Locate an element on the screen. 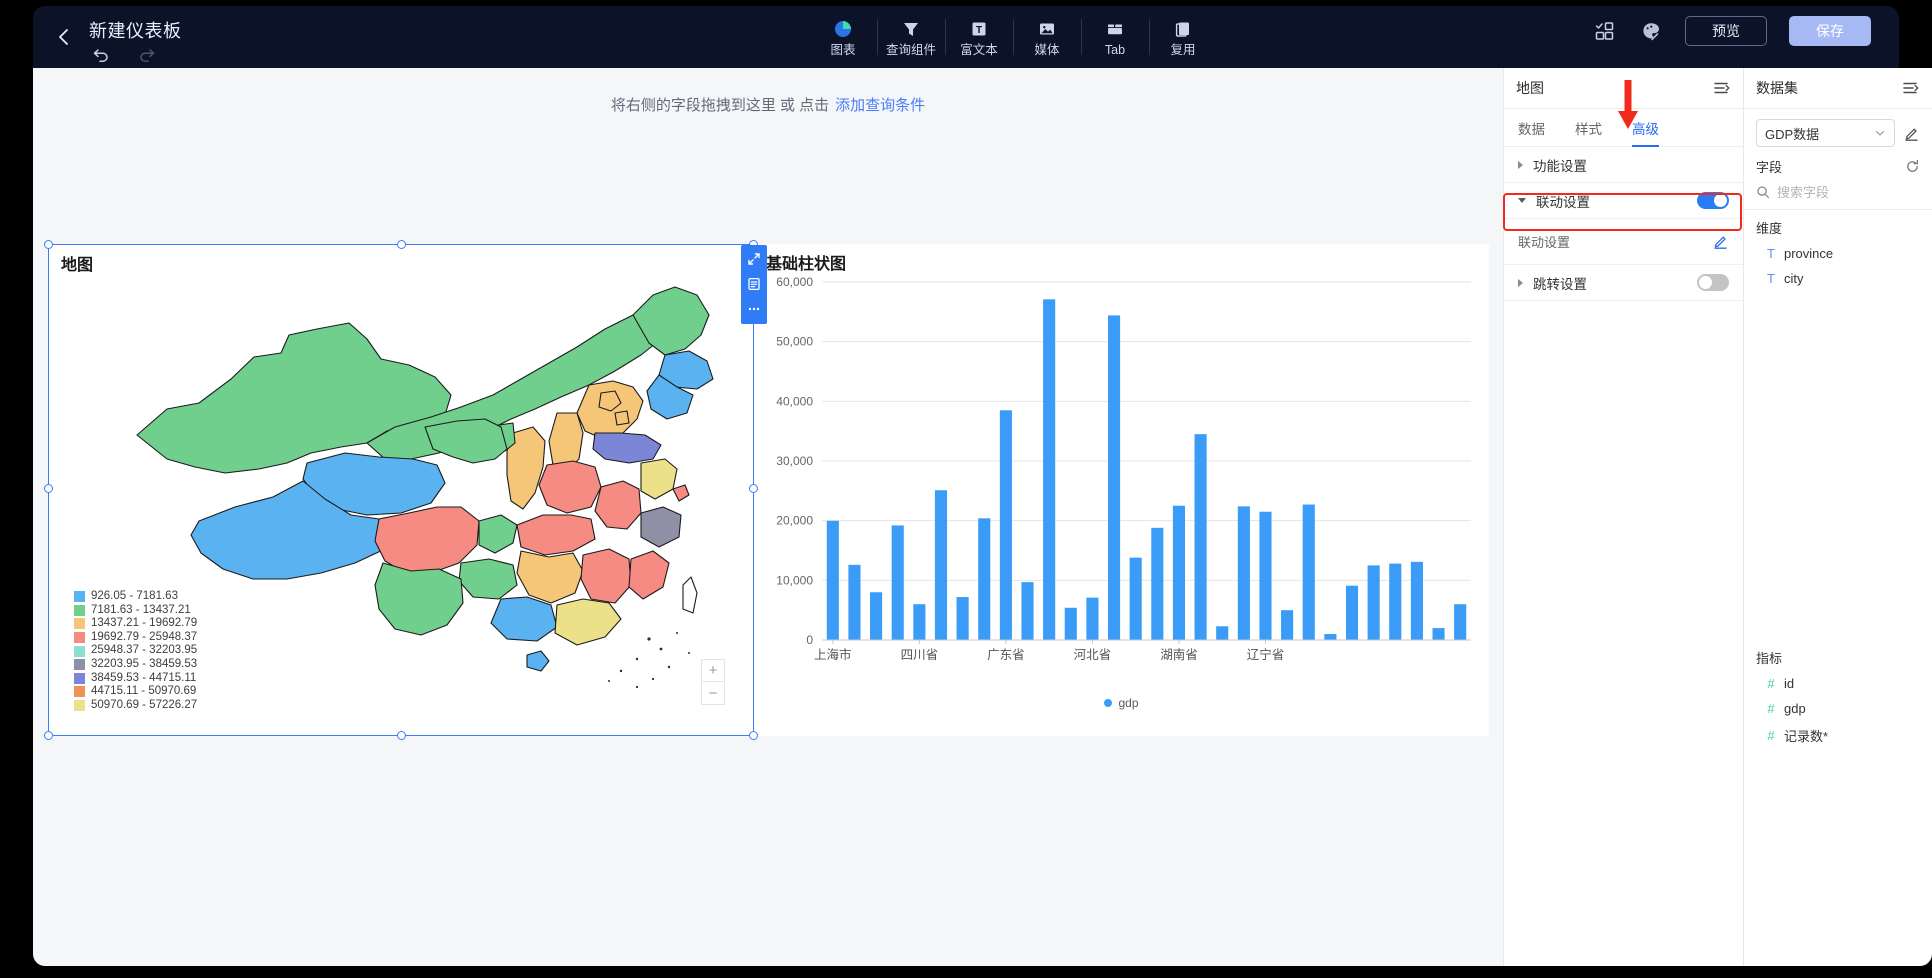  minus-icon: − is located at coordinates (713, 693).